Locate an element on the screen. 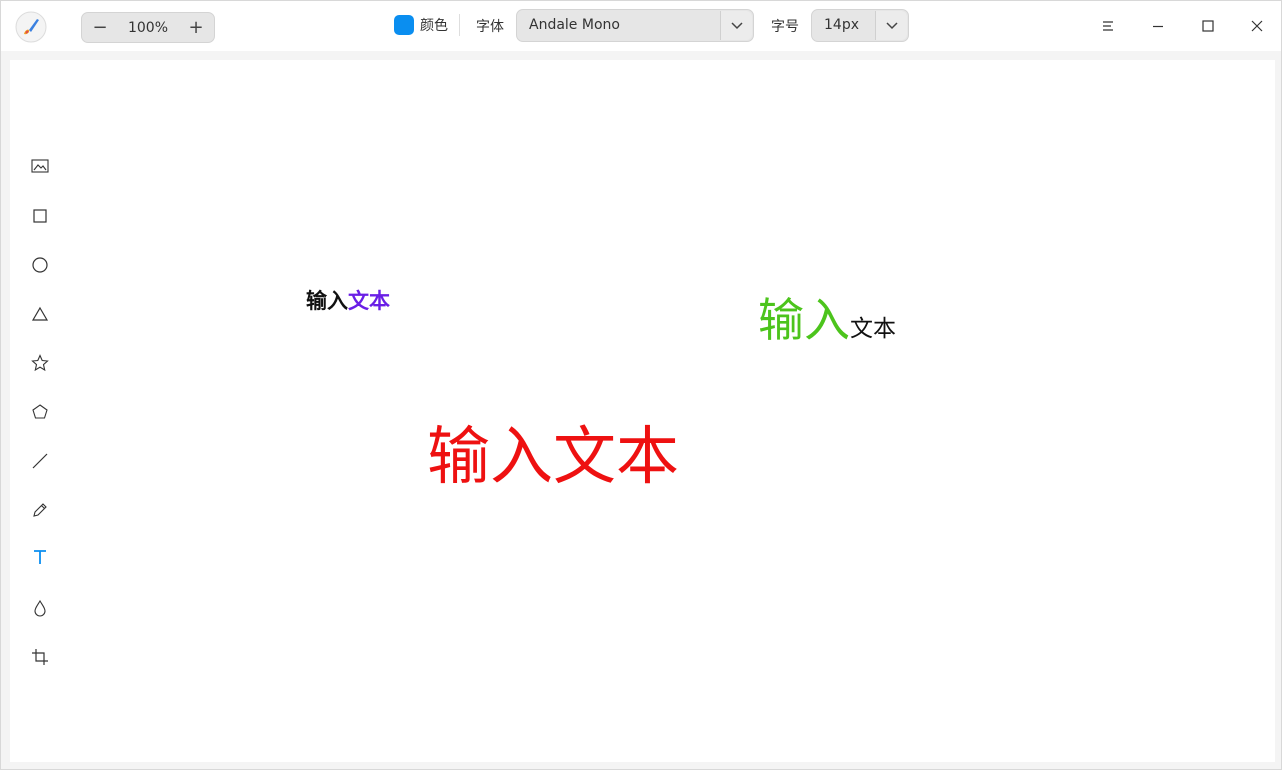  font-family-value: Andale Mono is located at coordinates (574, 25).